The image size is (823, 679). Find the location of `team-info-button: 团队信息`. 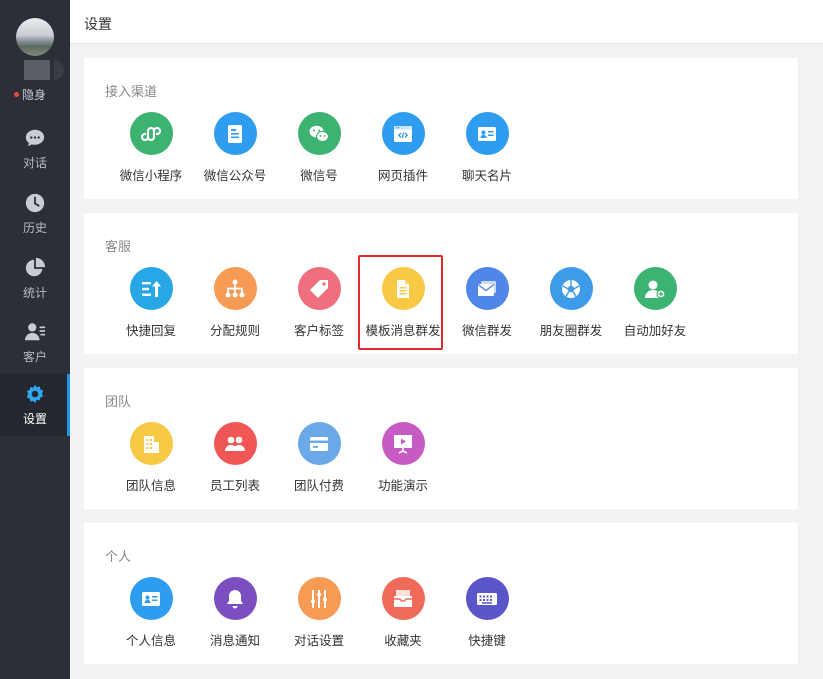

team-info-button: 团队信息 is located at coordinates (151, 458).